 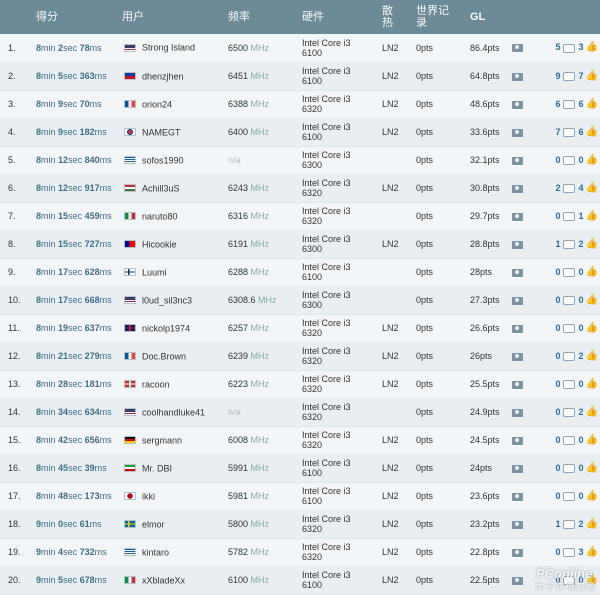 I want to click on username-link: sergmann, so click(x=162, y=440).